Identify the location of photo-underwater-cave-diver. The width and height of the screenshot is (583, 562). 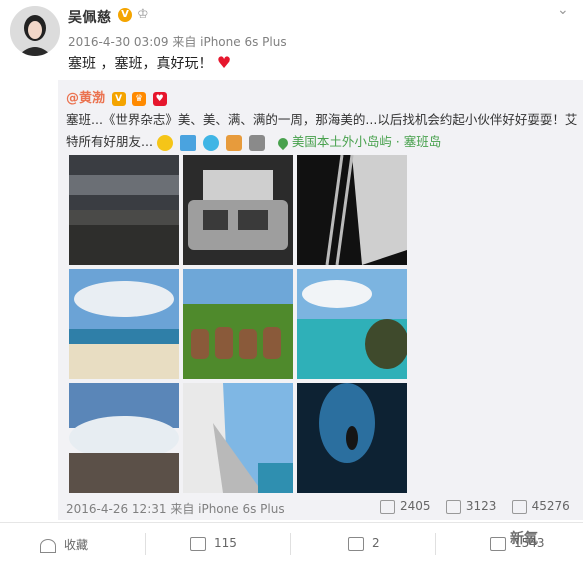
(352, 438).